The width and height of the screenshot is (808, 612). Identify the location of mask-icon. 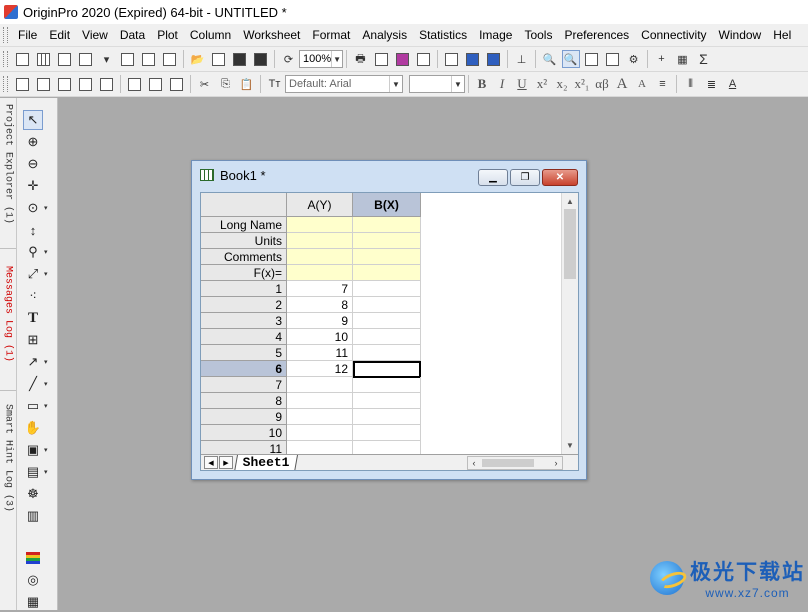
(135, 84).